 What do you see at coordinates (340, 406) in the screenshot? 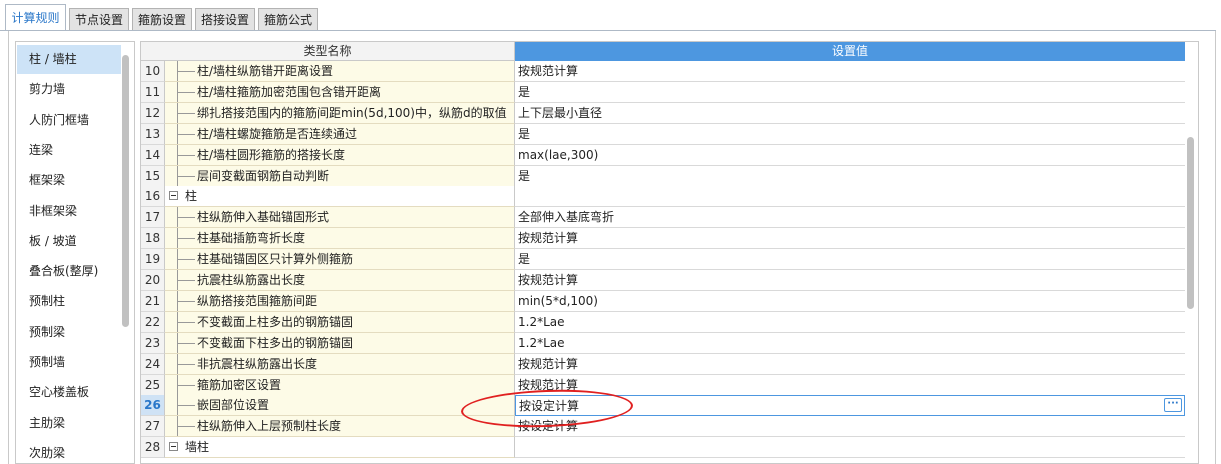
I see `setting-name: 嵌固部位设置` at bounding box center [340, 406].